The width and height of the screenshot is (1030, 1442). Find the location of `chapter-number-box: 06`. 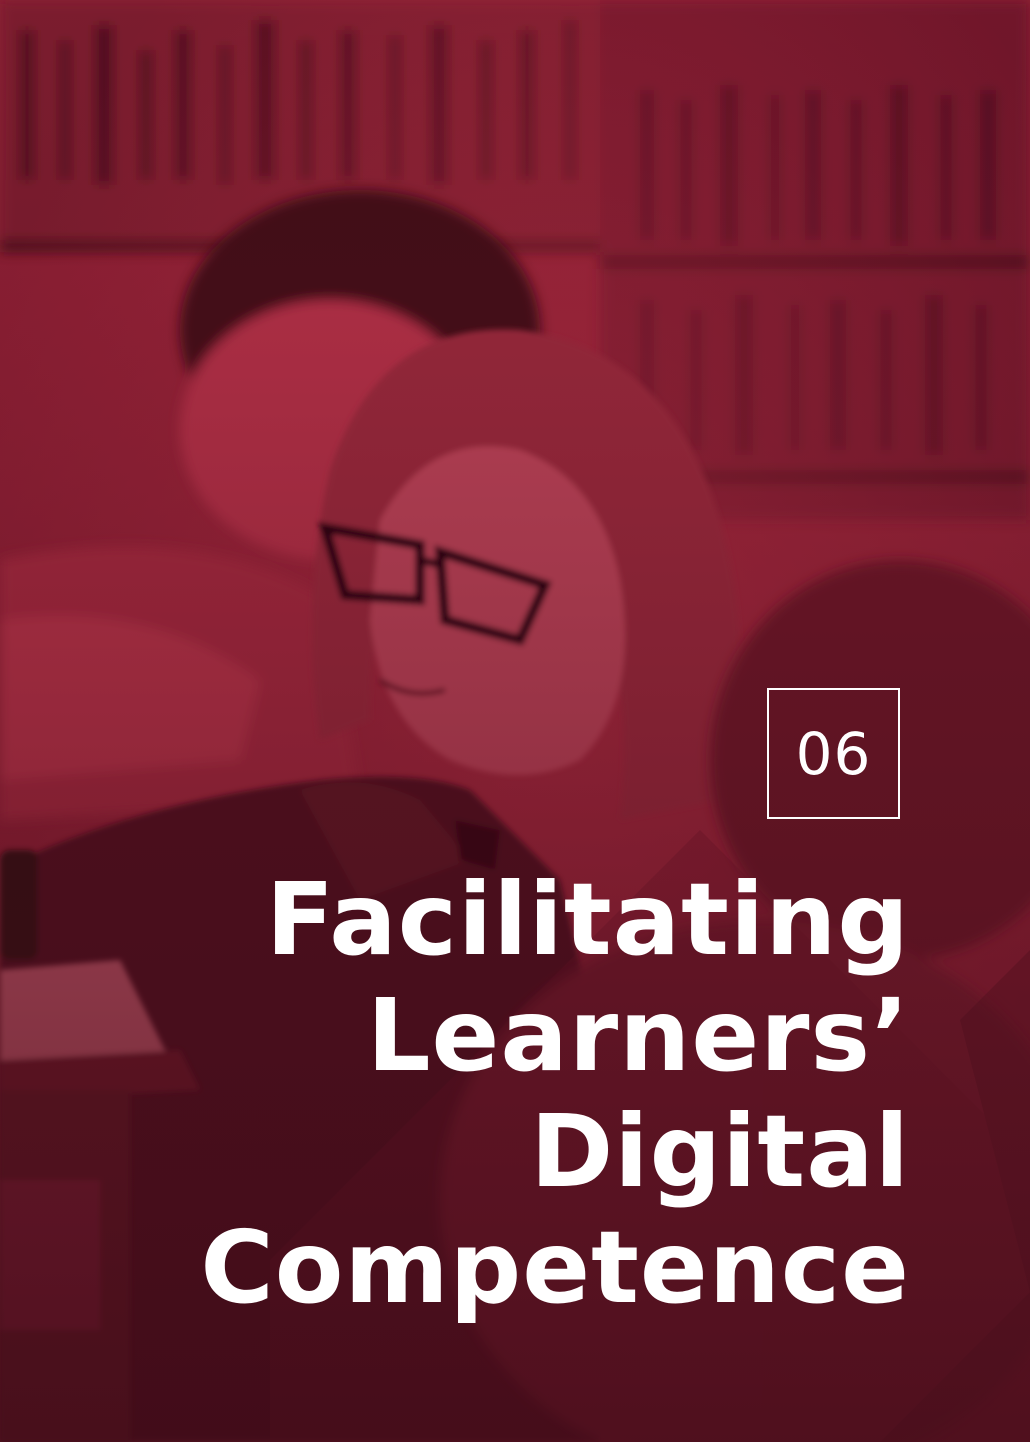

chapter-number-box: 06 is located at coordinates (833, 753).